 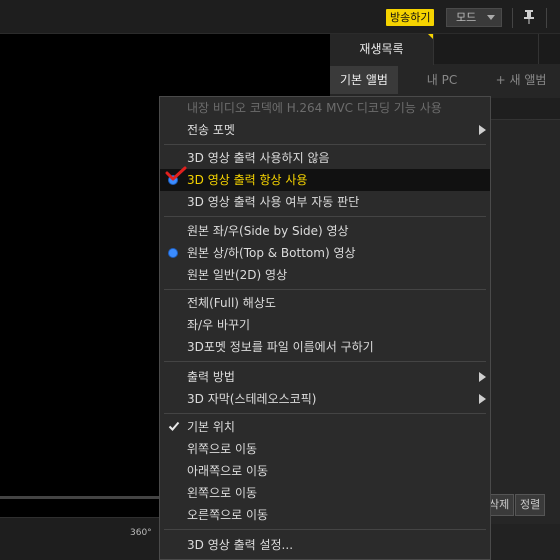 I want to click on menu-item-3d-off: 3D 영상 출력 사용하지 않음, so click(x=325, y=158).